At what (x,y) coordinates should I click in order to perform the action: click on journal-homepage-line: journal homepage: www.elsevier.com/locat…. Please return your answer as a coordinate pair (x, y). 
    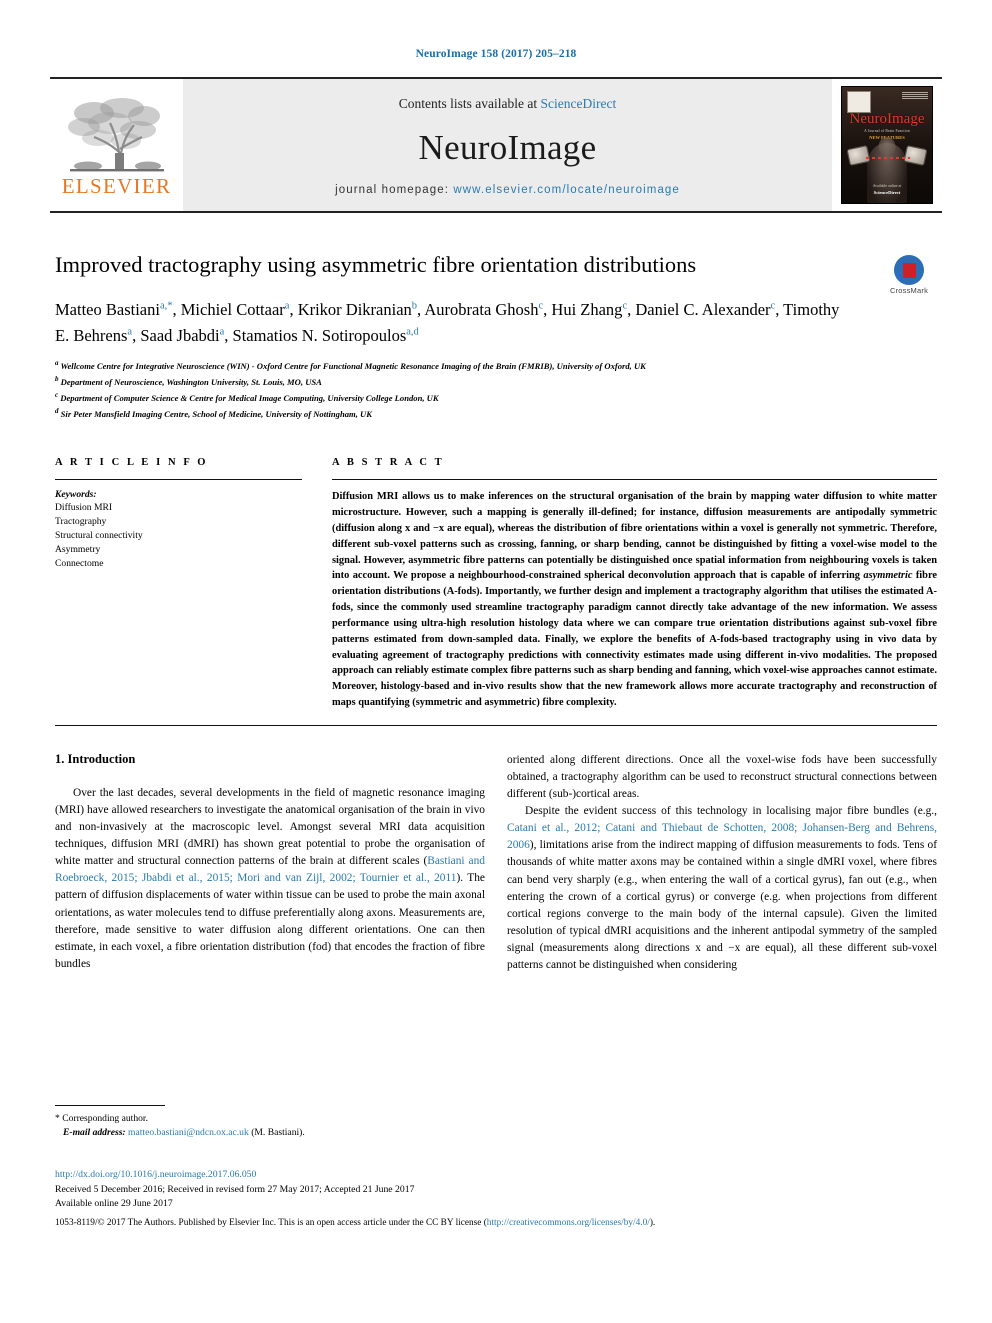
    Looking at the image, I should click on (507, 190).